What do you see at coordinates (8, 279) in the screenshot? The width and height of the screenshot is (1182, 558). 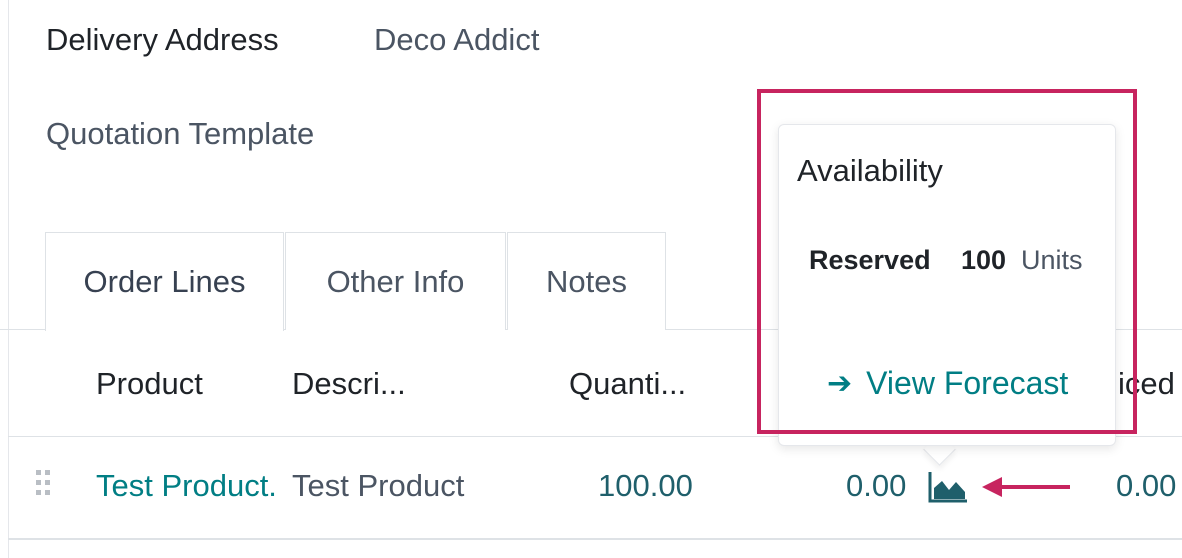 I see `form-left-border` at bounding box center [8, 279].